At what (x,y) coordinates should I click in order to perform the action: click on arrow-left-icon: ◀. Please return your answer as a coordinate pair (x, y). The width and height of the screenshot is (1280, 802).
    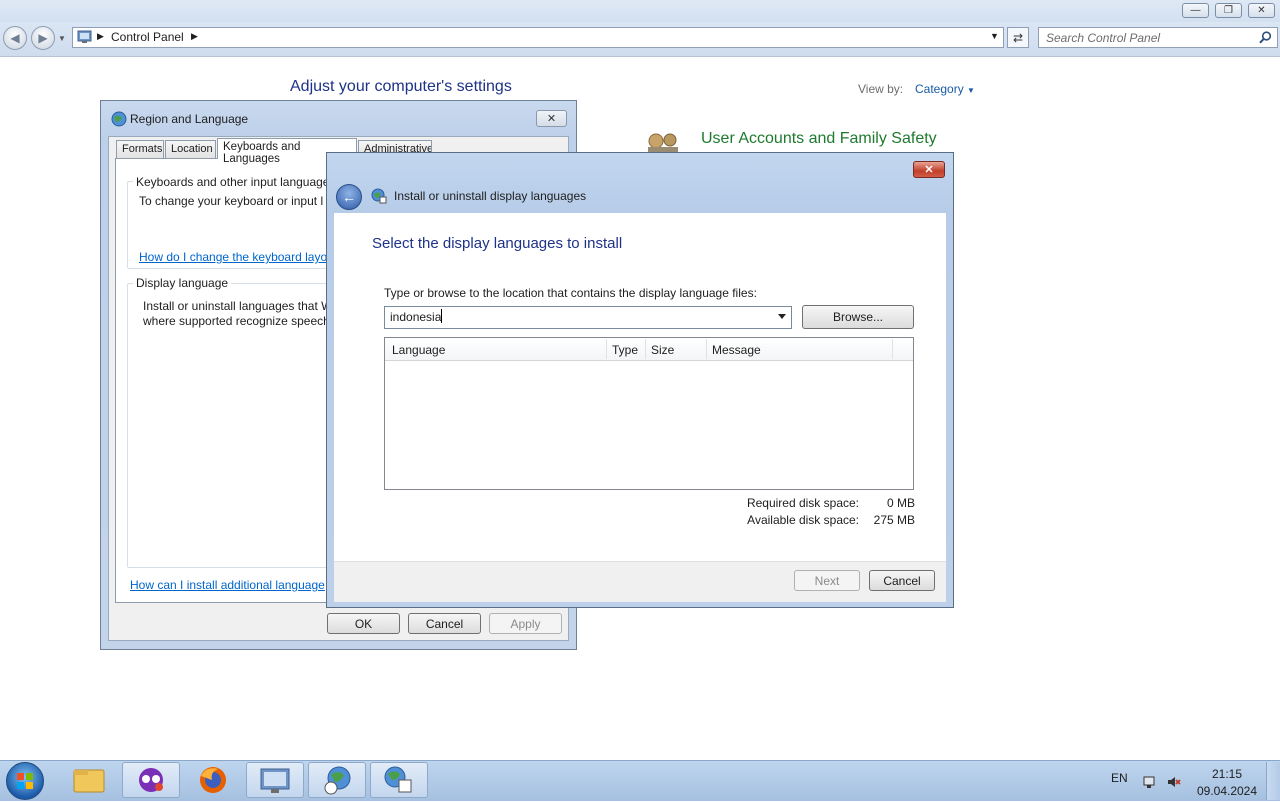
    Looking at the image, I should click on (15, 38).